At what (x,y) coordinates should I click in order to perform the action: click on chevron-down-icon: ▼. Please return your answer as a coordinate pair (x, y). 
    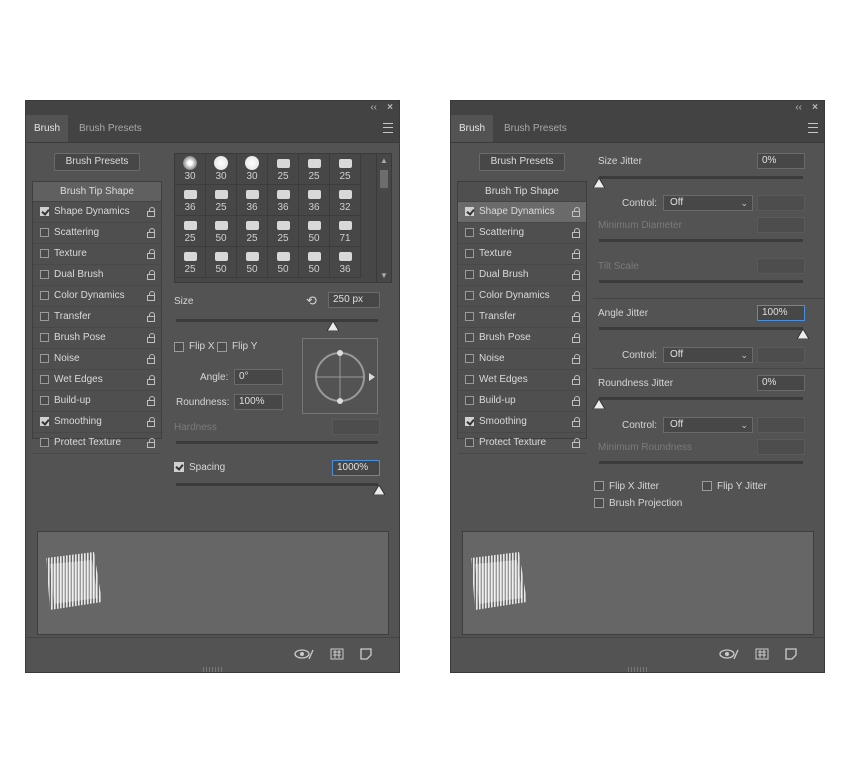
    Looking at the image, I should click on (384, 275).